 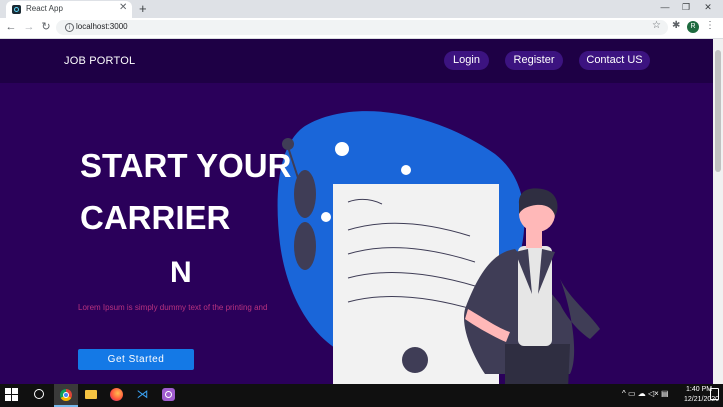 I want to click on bookmark-star-icon: ☆, so click(x=656, y=25).